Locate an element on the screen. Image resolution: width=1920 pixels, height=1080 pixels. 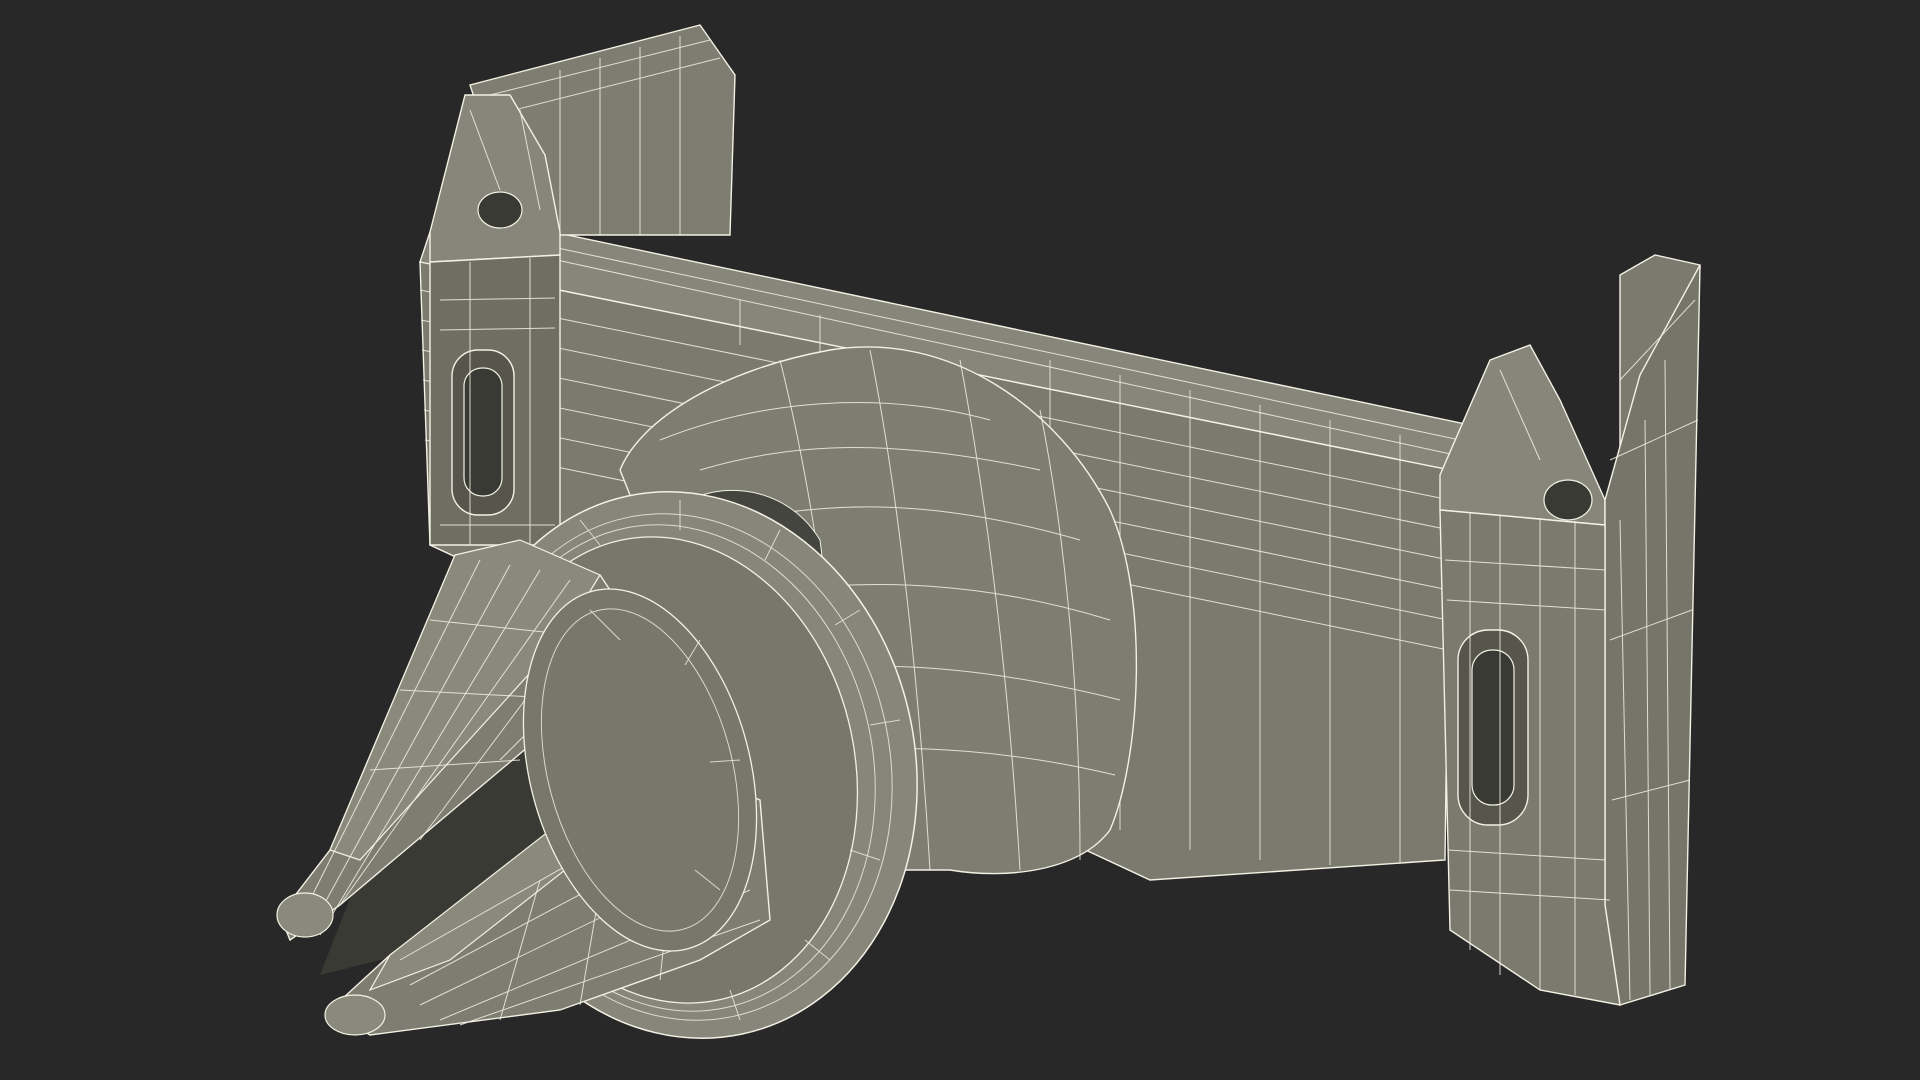
right-slot-inner is located at coordinates (1493, 727).